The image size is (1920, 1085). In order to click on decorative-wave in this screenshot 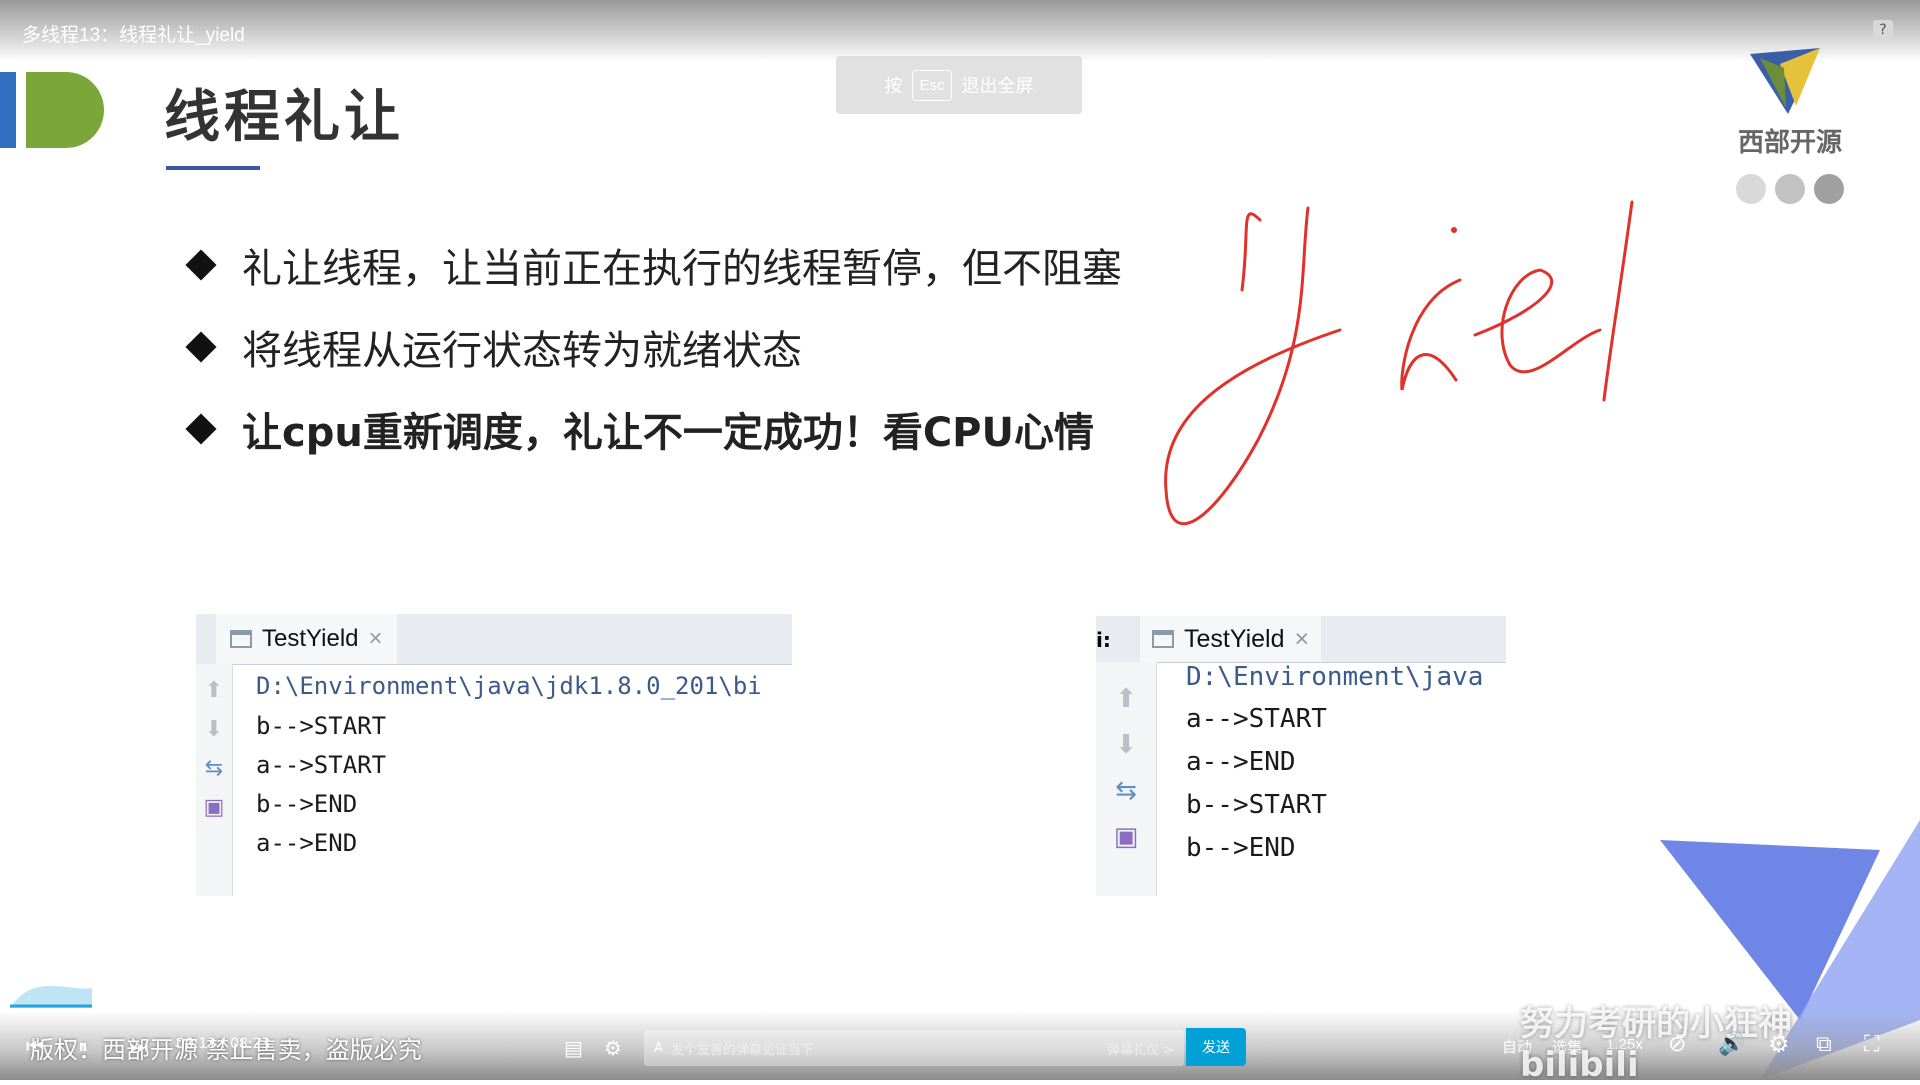, I will do `click(51, 997)`.